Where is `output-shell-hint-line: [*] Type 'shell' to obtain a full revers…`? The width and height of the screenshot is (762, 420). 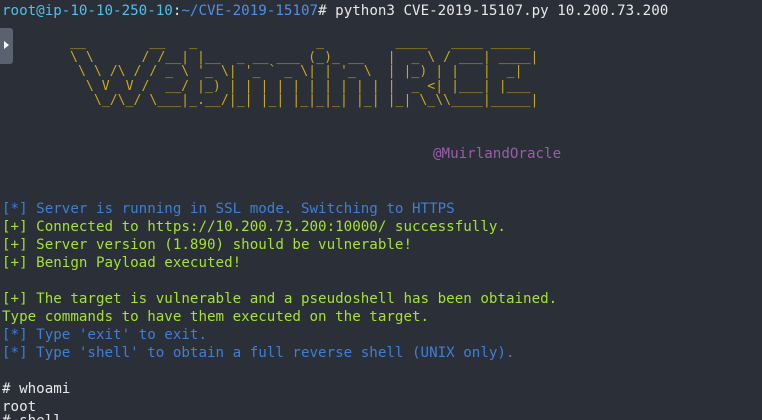 output-shell-hint-line: [*] Type 'shell' to obtain a full revers… is located at coordinates (258, 353).